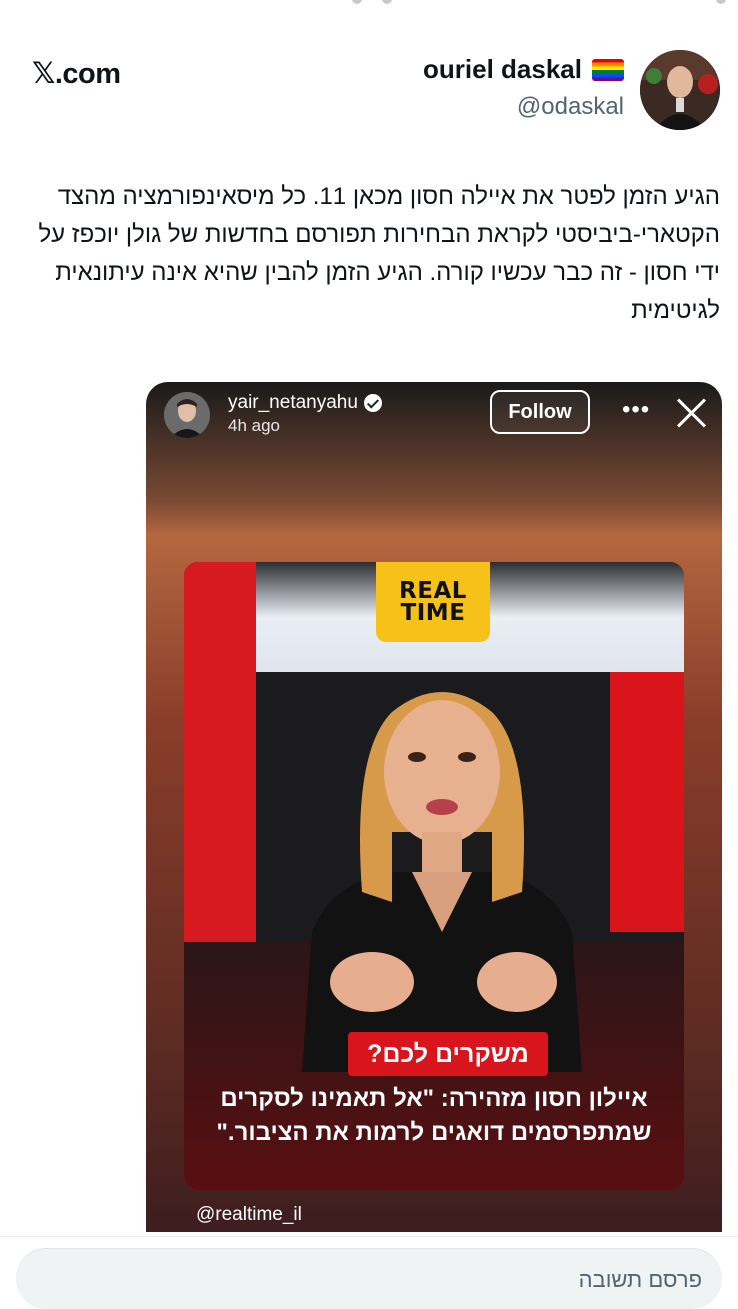 This screenshot has height=1309, width=738. Describe the element at coordinates (691, 413) in the screenshot. I see `close-icon` at that location.